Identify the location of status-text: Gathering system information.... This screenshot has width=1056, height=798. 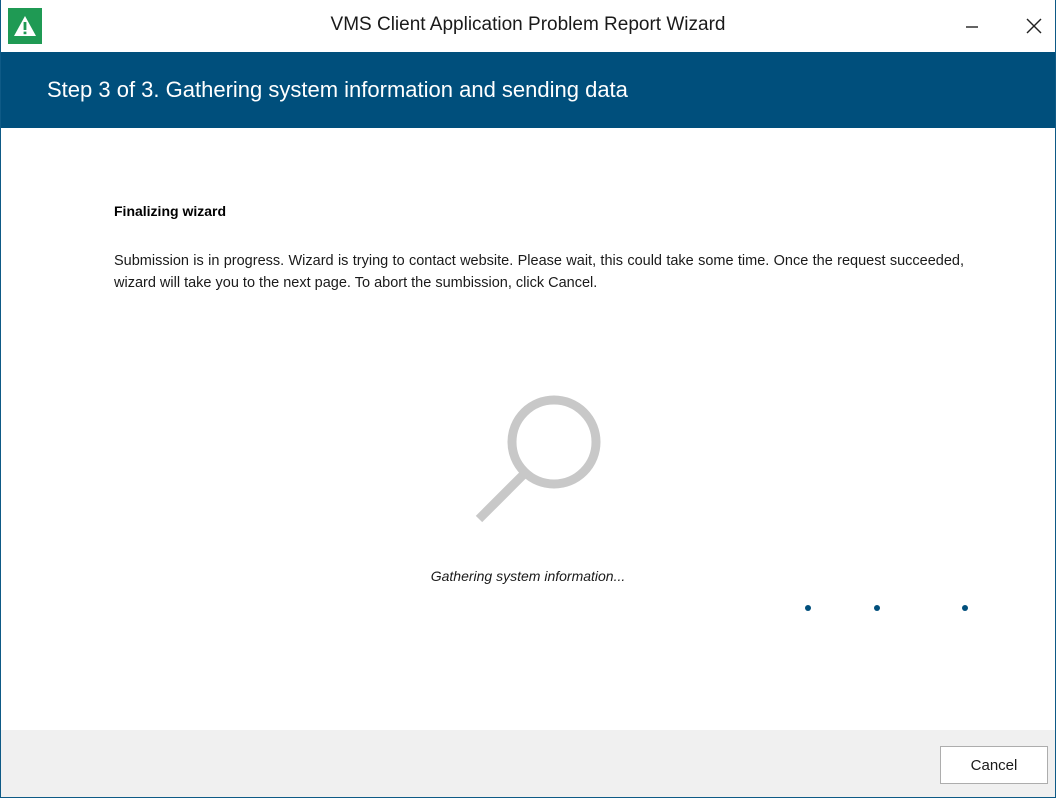
(528, 576).